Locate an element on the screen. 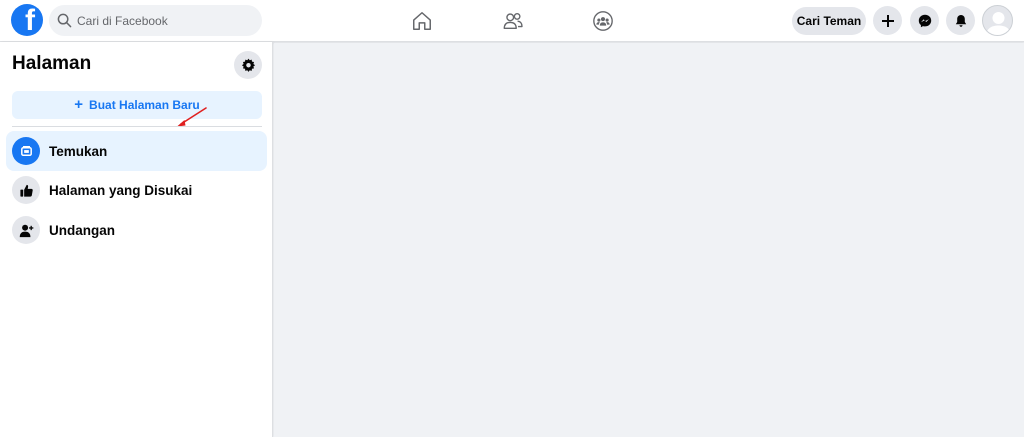  annotation-arrow is located at coordinates (192, 117).